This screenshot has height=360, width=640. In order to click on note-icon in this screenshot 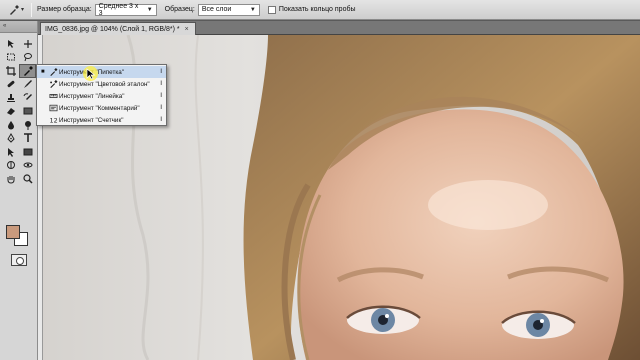, I will do `click(53, 108)`.